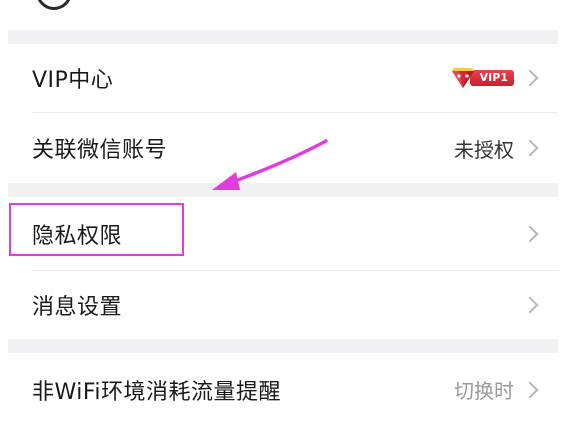  Describe the element at coordinates (77, 307) in the screenshot. I see `message-settings-label: 消息设置` at that location.